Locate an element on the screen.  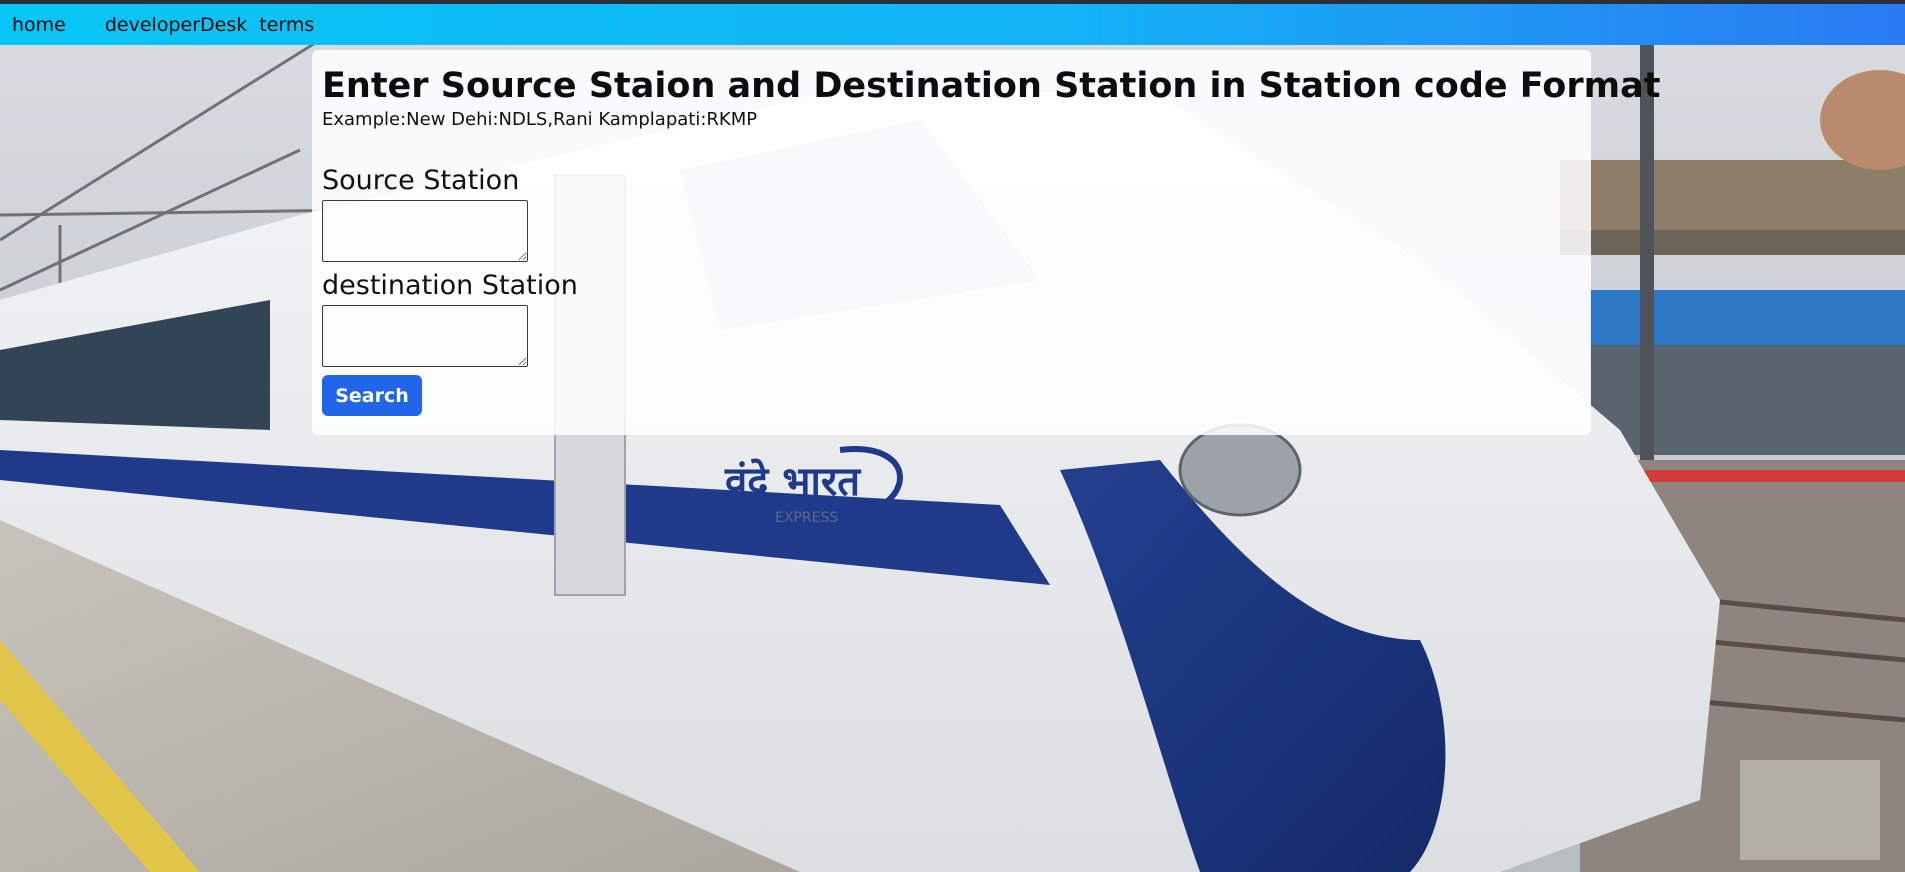
train-logo-subtext: EXPRESS is located at coordinates (806, 518).